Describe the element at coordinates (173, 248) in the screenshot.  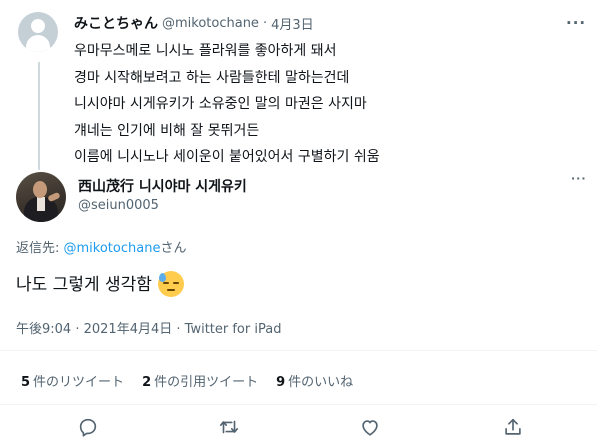
I see `replying-suffix: さん` at that location.